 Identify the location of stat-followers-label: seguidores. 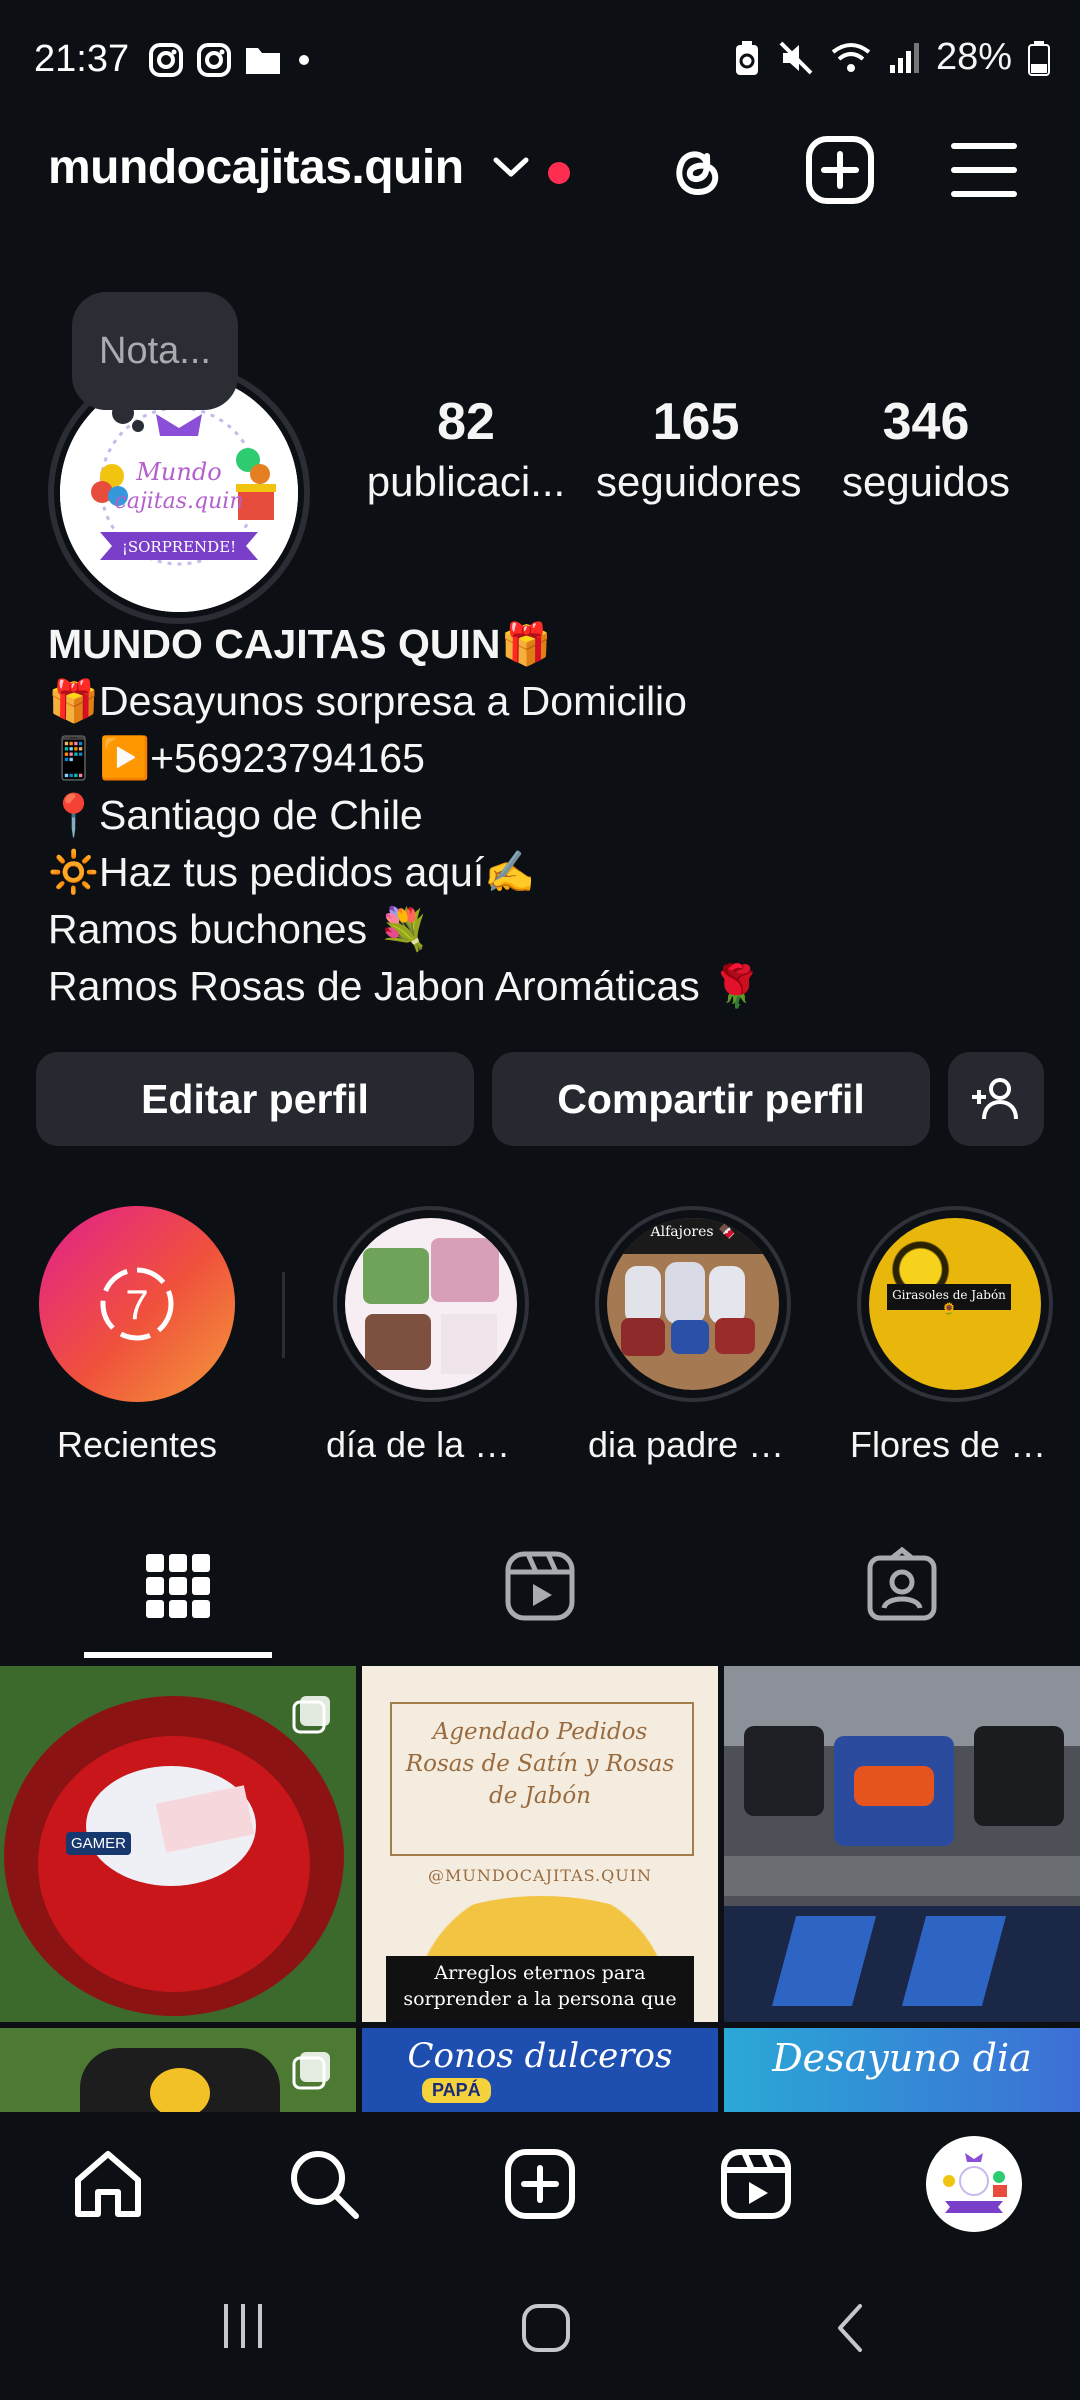
(699, 481).